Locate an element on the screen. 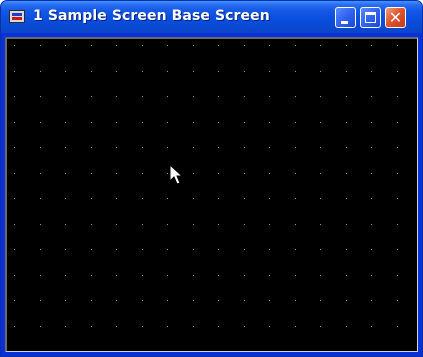  maximize-icon is located at coordinates (370, 17).